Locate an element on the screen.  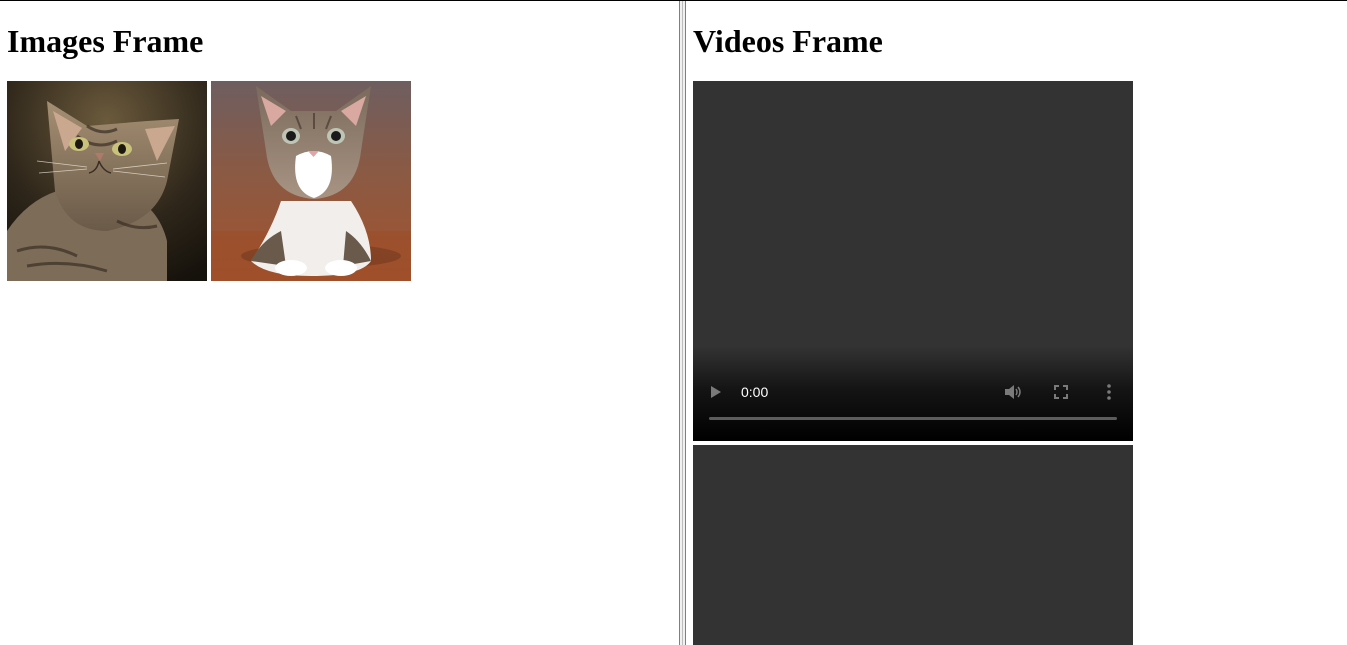
fullscreen-icon is located at coordinates (1061, 392).